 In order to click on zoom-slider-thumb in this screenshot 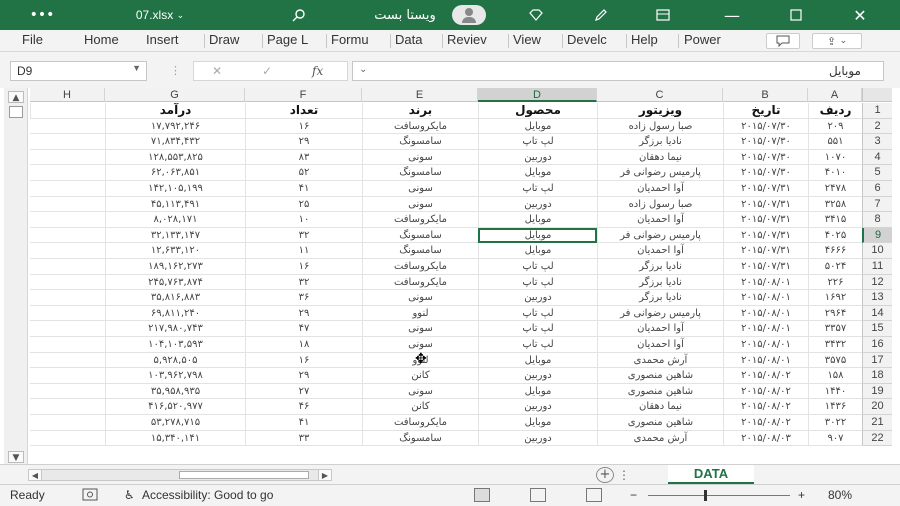, I will do `click(705, 495)`.